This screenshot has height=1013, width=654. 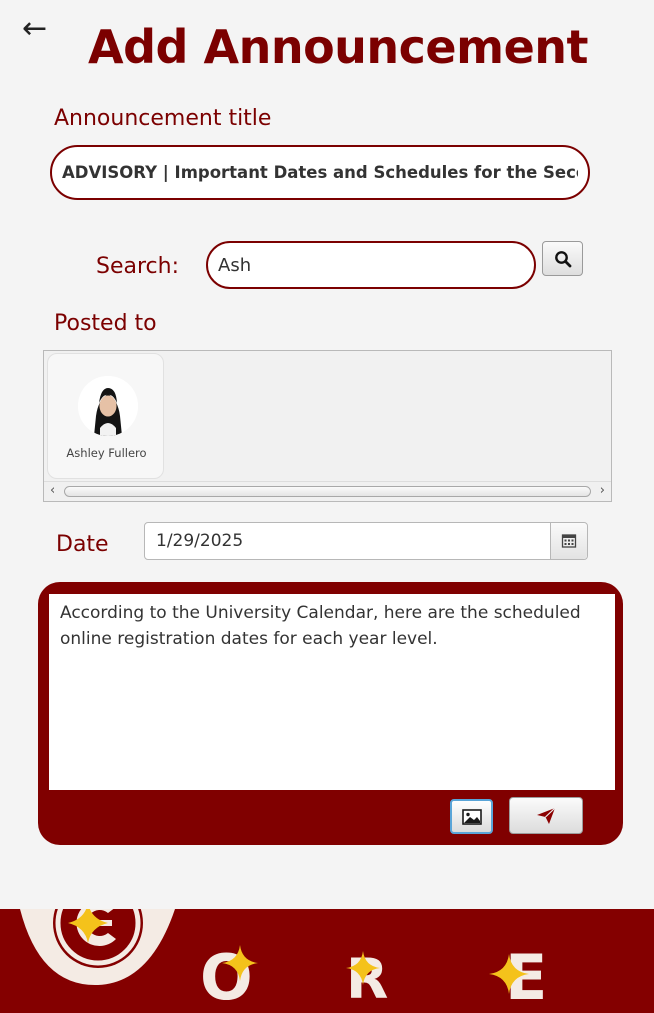 I want to click on back-arrow-icon: ←, so click(x=34, y=29).